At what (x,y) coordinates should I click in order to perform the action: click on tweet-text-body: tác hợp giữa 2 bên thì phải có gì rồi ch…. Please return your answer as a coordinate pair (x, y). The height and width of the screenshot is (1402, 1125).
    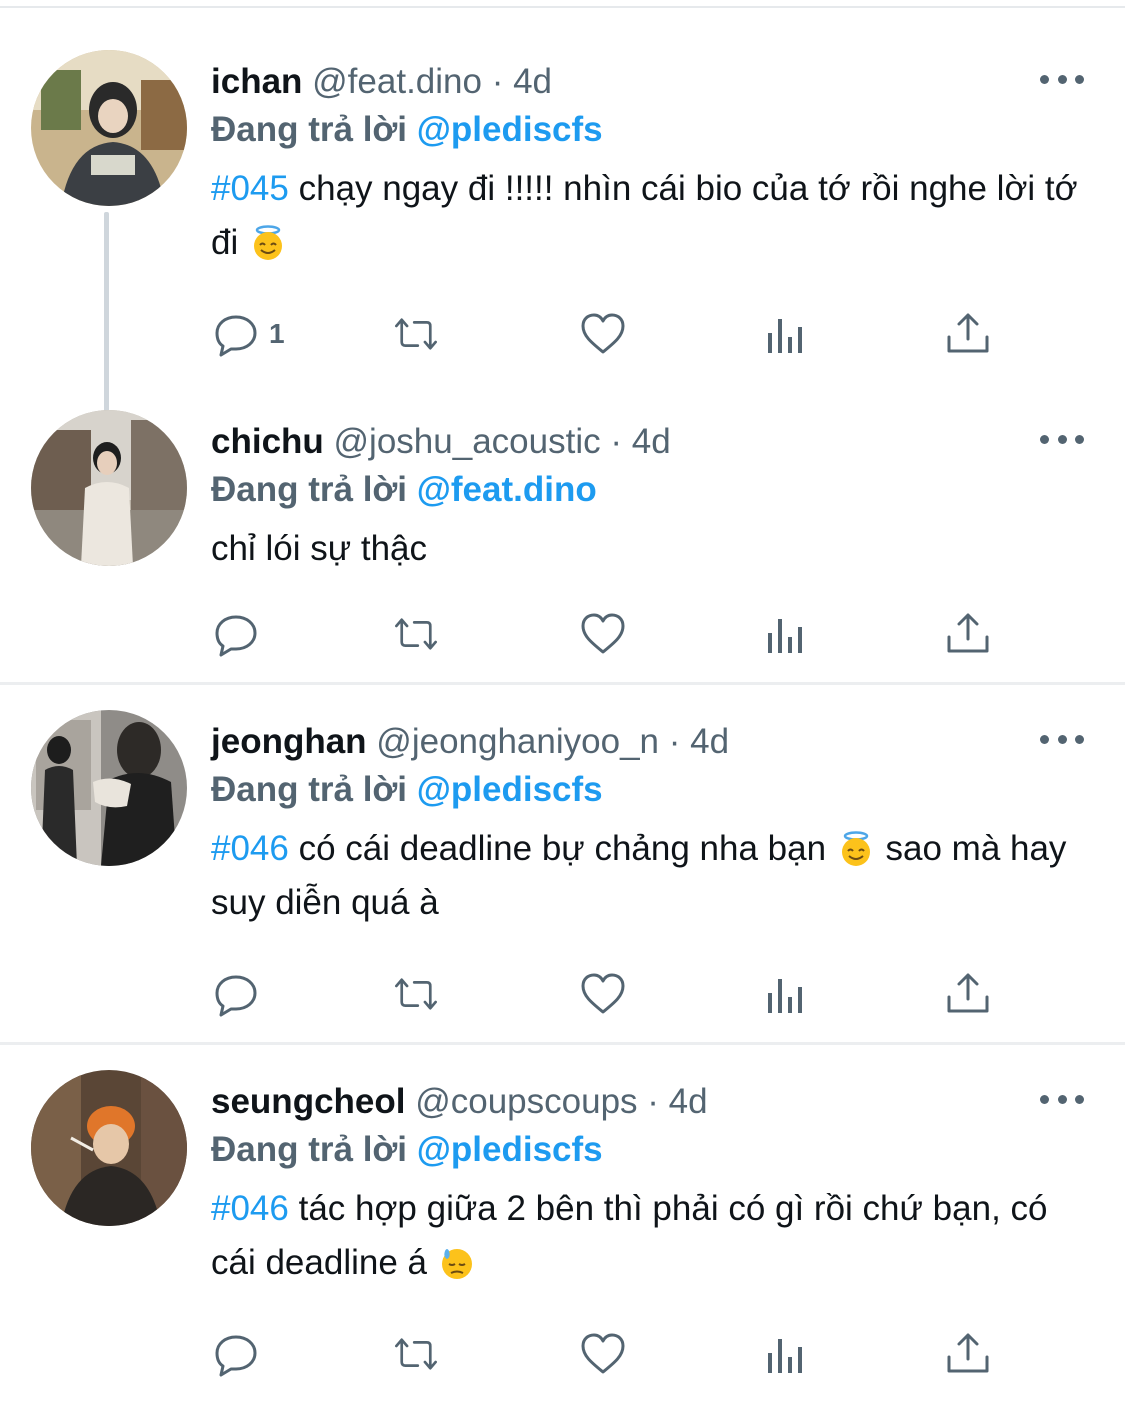
    Looking at the image, I should click on (629, 1235).